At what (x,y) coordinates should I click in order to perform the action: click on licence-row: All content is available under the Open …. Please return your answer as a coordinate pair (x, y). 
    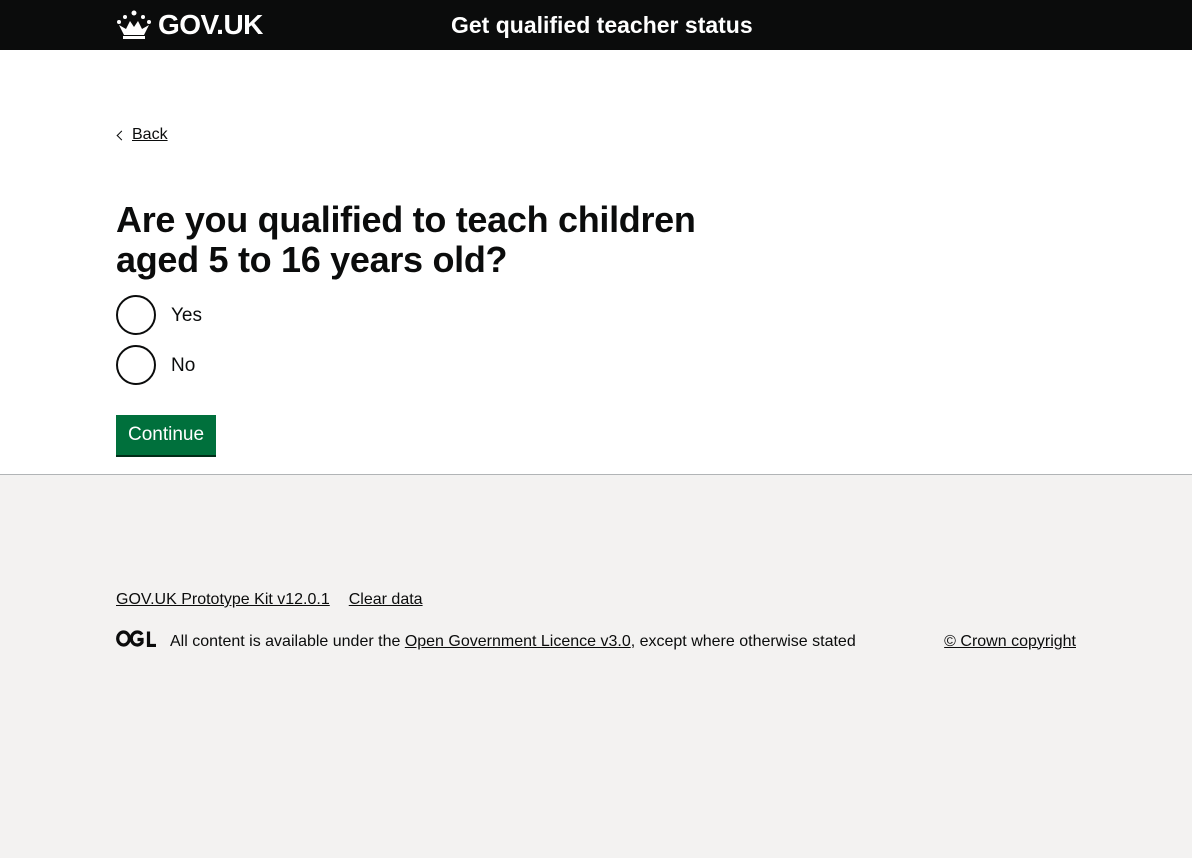
    Looking at the image, I should click on (596, 641).